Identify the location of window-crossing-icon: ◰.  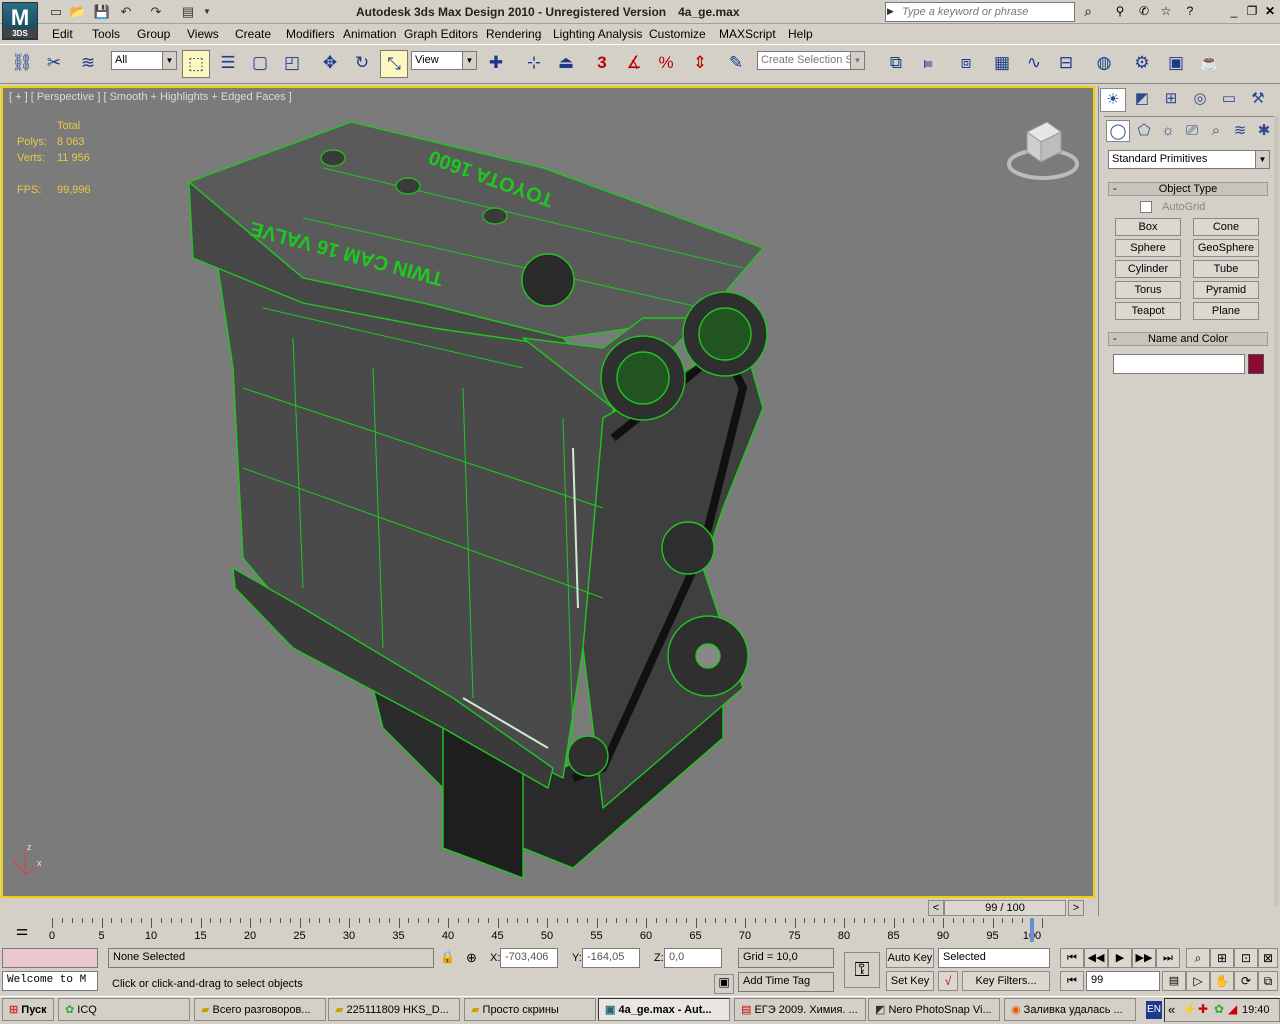
(292, 64).